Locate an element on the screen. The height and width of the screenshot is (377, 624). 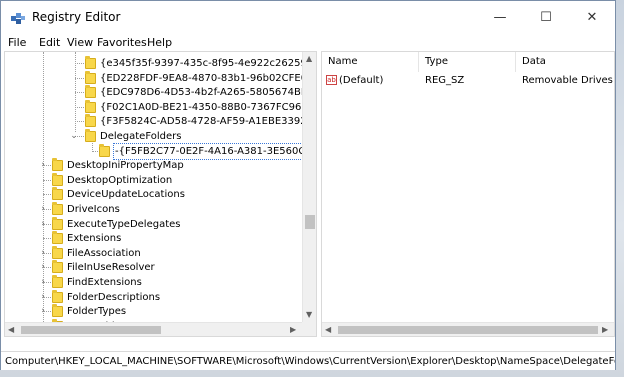
menu-help: Help is located at coordinates (159, 42).